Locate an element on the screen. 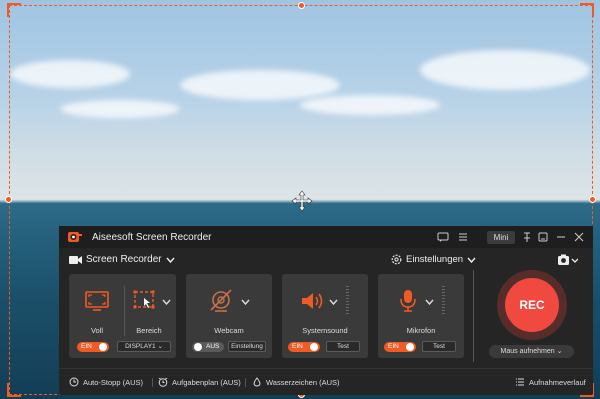 The height and width of the screenshot is (399, 600). screen-toggle: EIN is located at coordinates (93, 347).